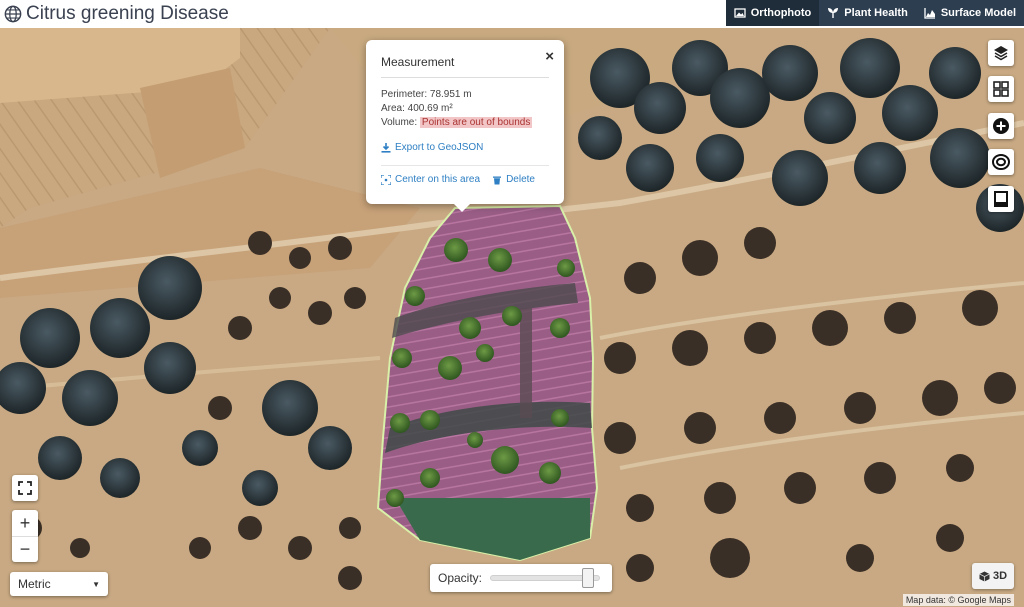 The image size is (1024, 607). What do you see at coordinates (34, 584) in the screenshot?
I see `units-value: Metric` at bounding box center [34, 584].